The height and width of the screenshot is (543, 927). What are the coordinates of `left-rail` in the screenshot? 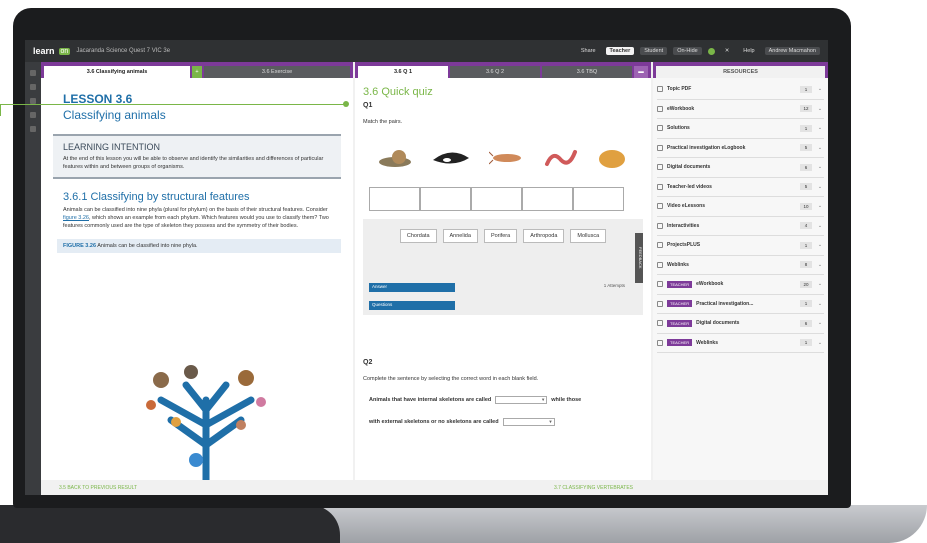 It's located at (33, 278).